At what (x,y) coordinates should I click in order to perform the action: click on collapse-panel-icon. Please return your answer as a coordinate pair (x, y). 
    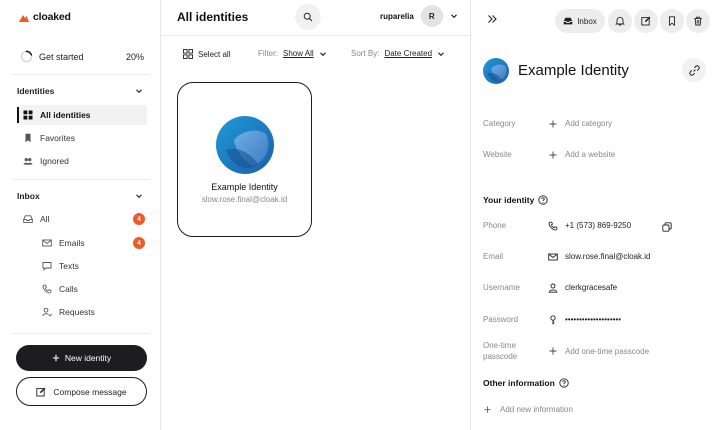
    Looking at the image, I should click on (492, 19).